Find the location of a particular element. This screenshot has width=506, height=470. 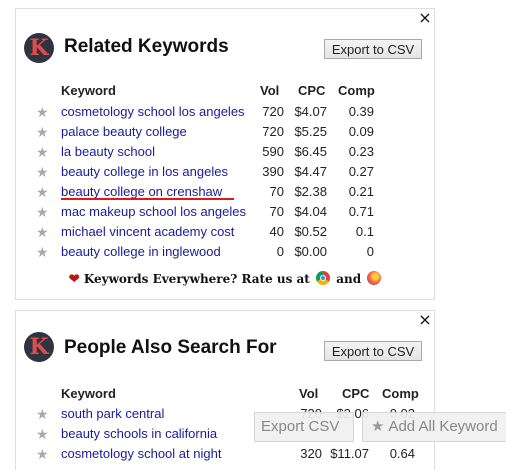

keyword-row: ★ la beauty school 590 $6.45 0.23 is located at coordinates (226, 153).